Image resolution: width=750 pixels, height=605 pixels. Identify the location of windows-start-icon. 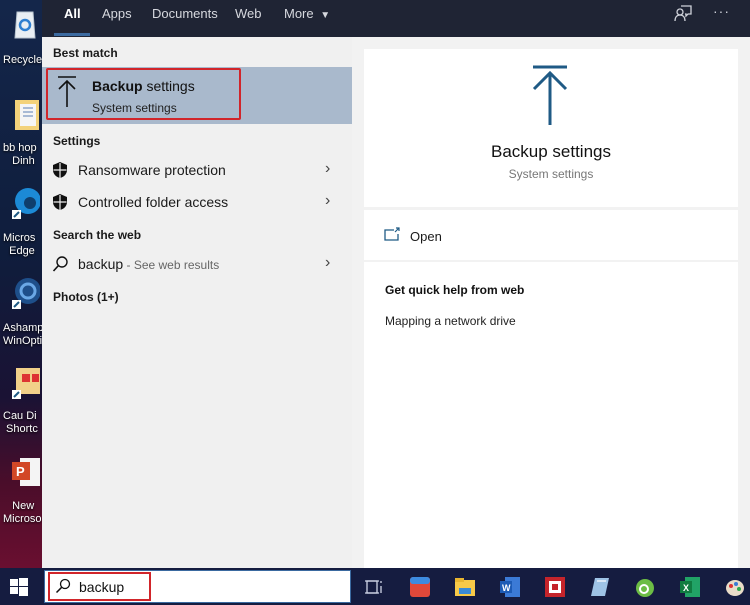
(19, 587).